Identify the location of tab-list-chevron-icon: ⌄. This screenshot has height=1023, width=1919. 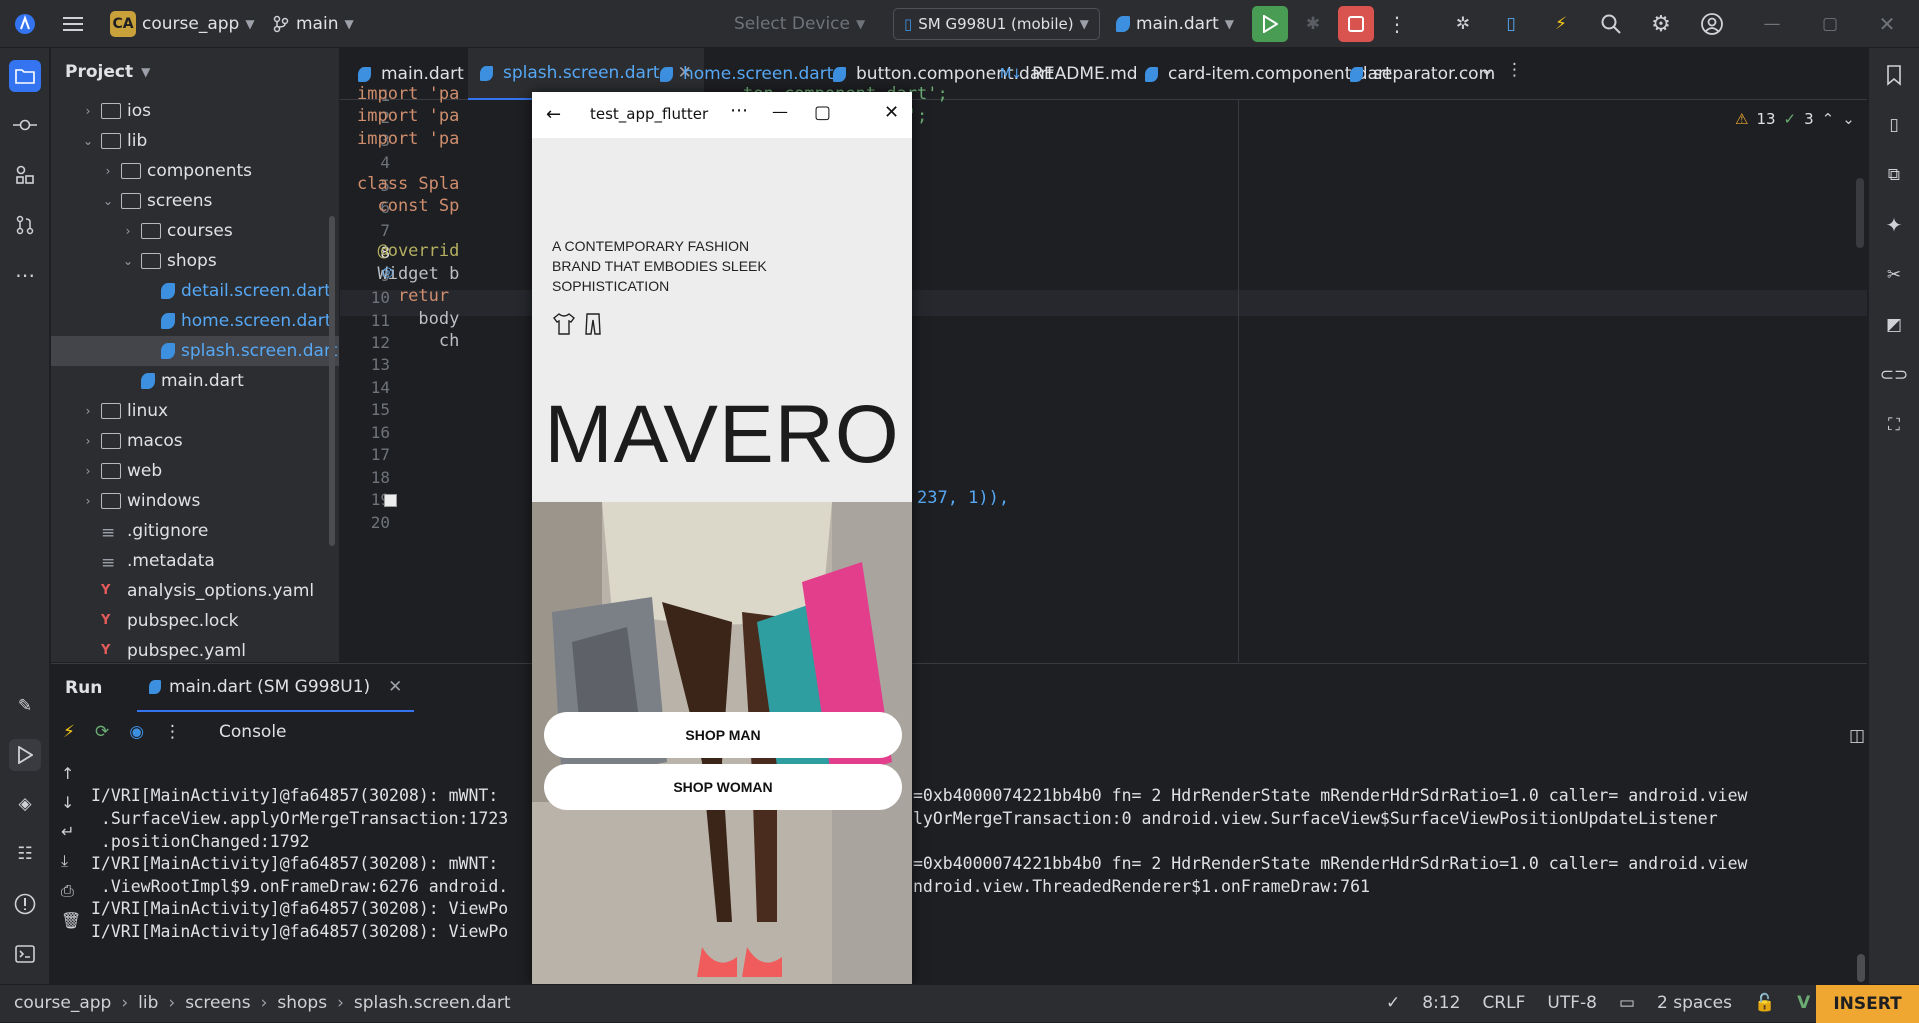
(1487, 70).